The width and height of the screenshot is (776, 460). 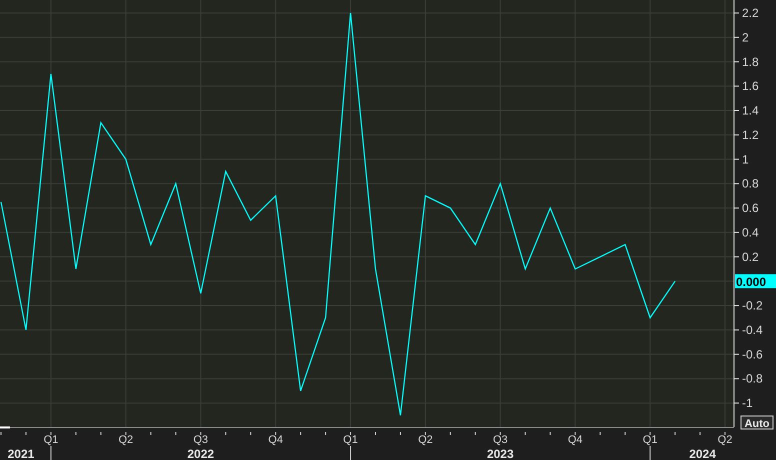 I want to click on y-tick-label: 1.4, so click(x=750, y=111).